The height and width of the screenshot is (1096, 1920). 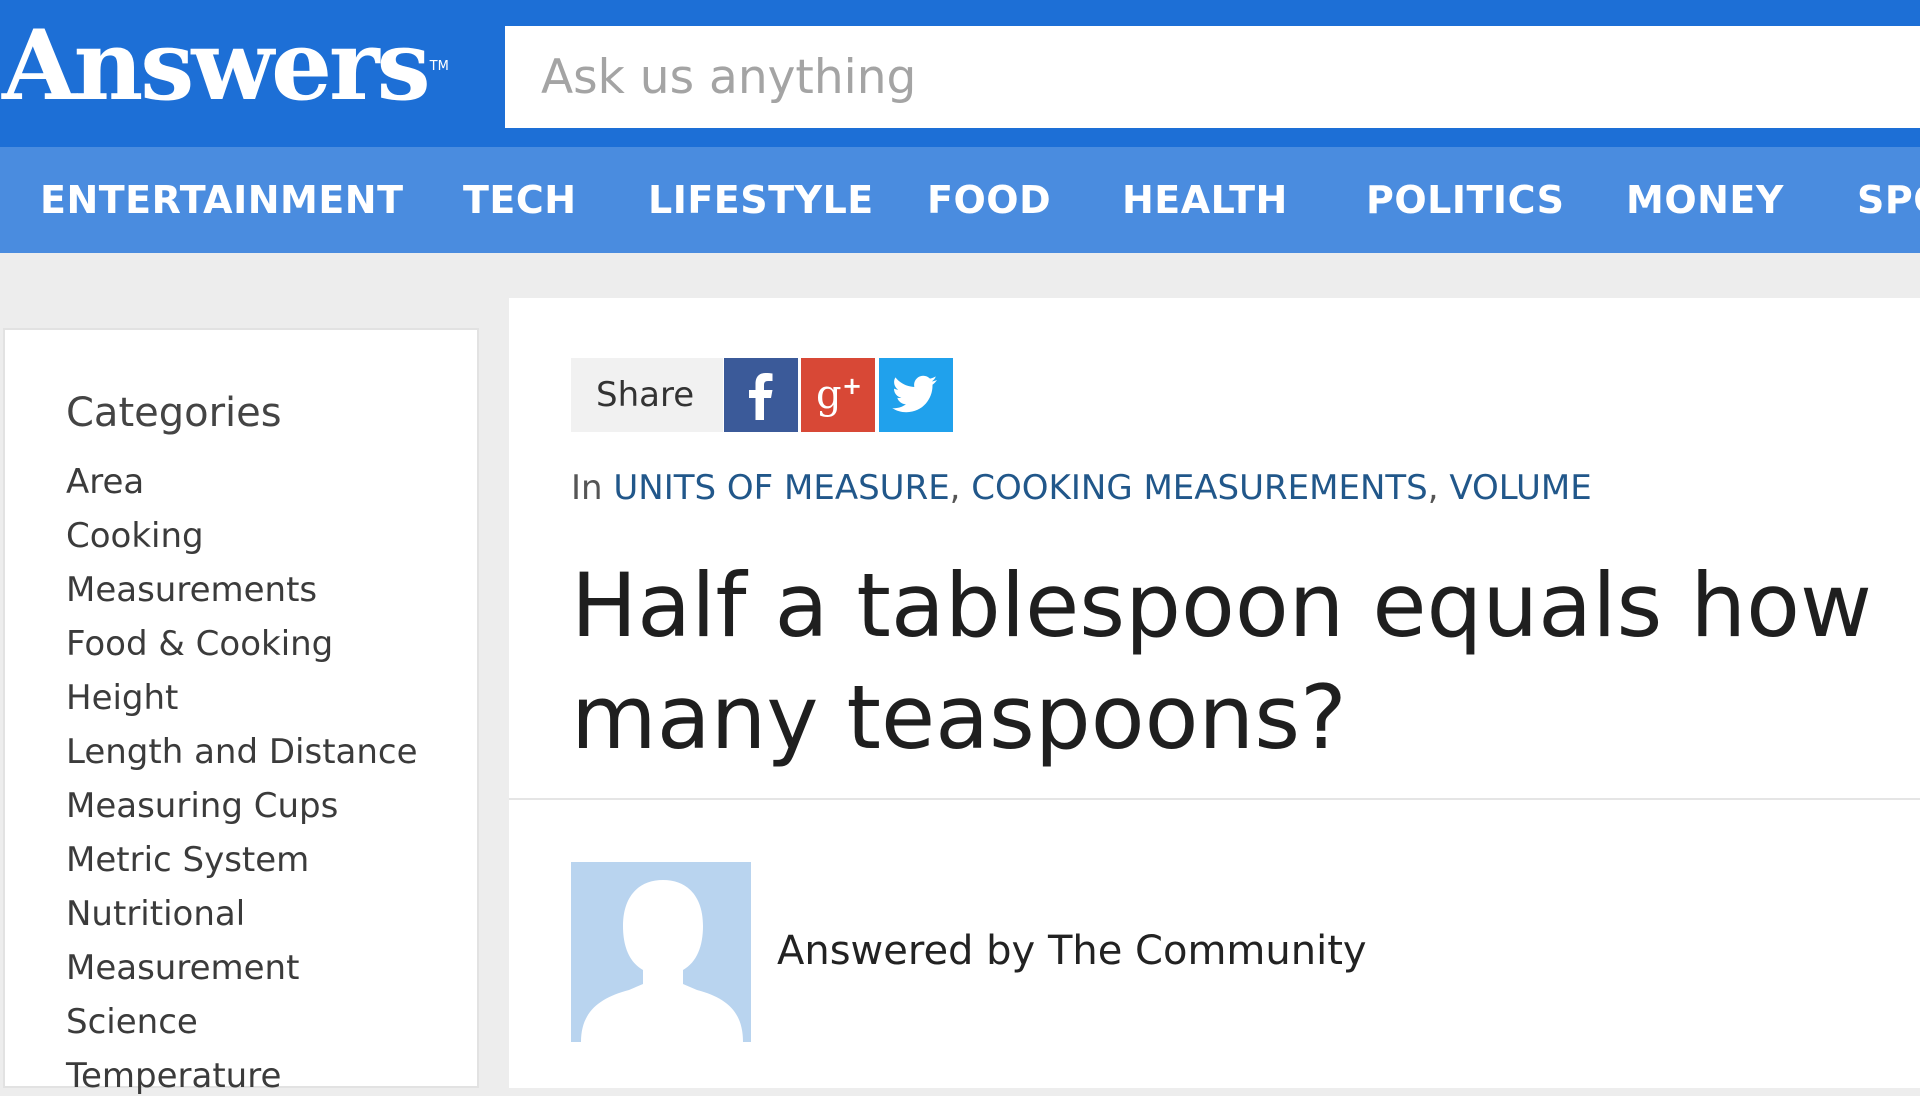 I want to click on breadcrumb-link-volume: VOLUME, so click(x=1520, y=488).